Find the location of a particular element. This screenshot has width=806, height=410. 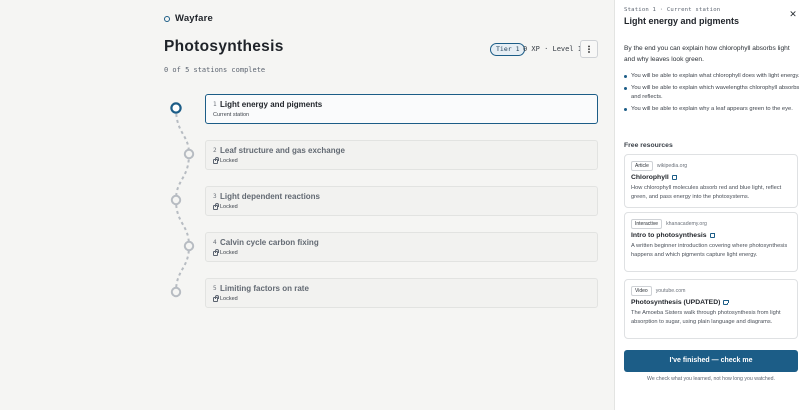

station-number: 2 is located at coordinates (215, 150).